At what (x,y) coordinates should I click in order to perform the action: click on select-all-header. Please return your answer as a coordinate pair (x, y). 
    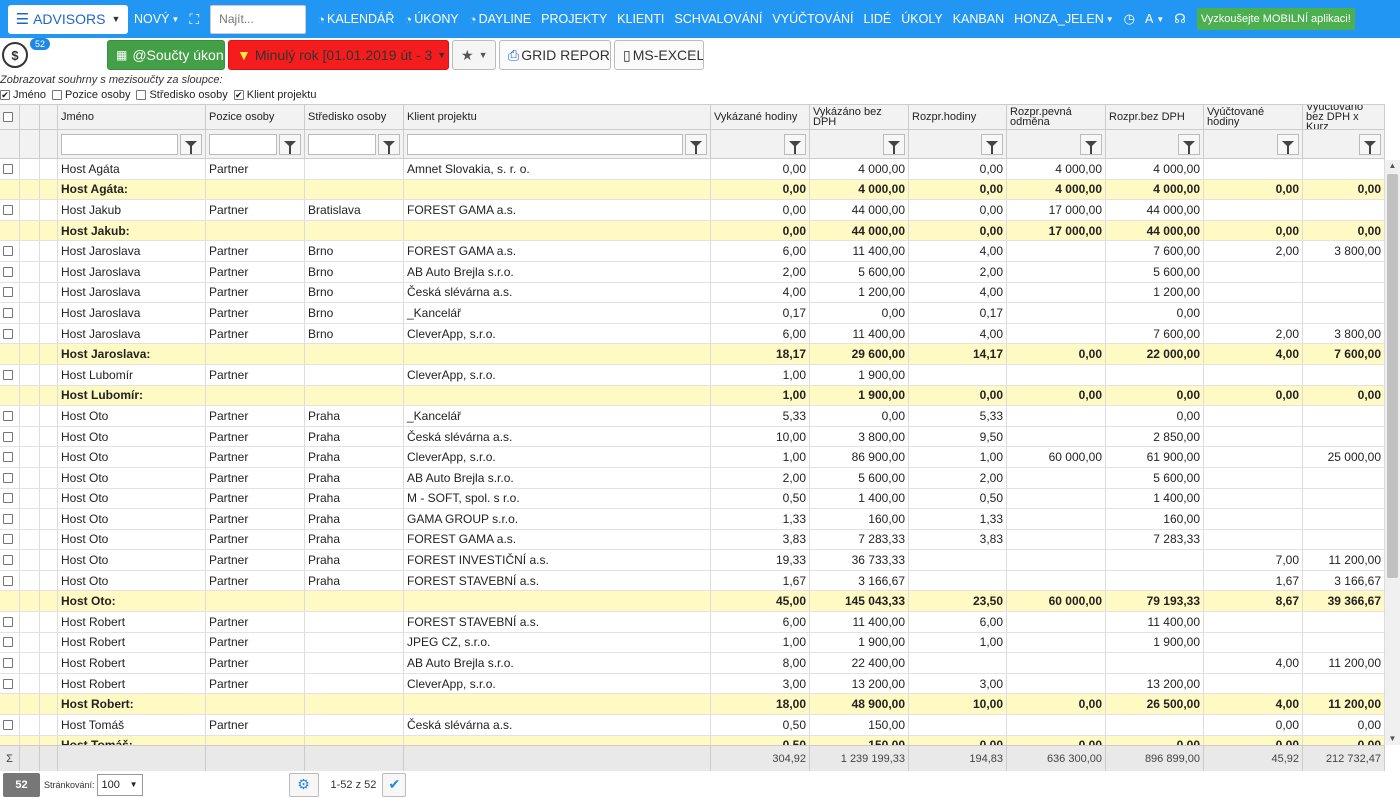
    Looking at the image, I should click on (10, 117).